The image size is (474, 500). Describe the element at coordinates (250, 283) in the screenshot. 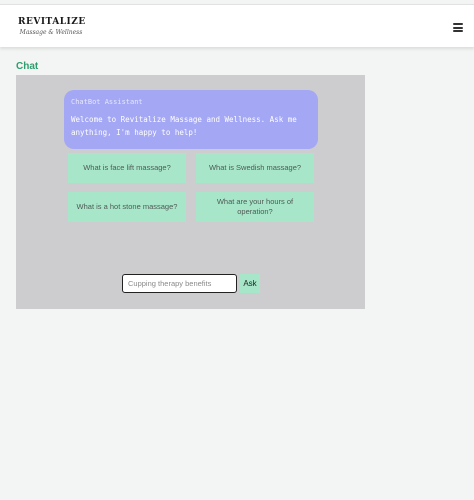

I see `ask-button: Ask` at that location.